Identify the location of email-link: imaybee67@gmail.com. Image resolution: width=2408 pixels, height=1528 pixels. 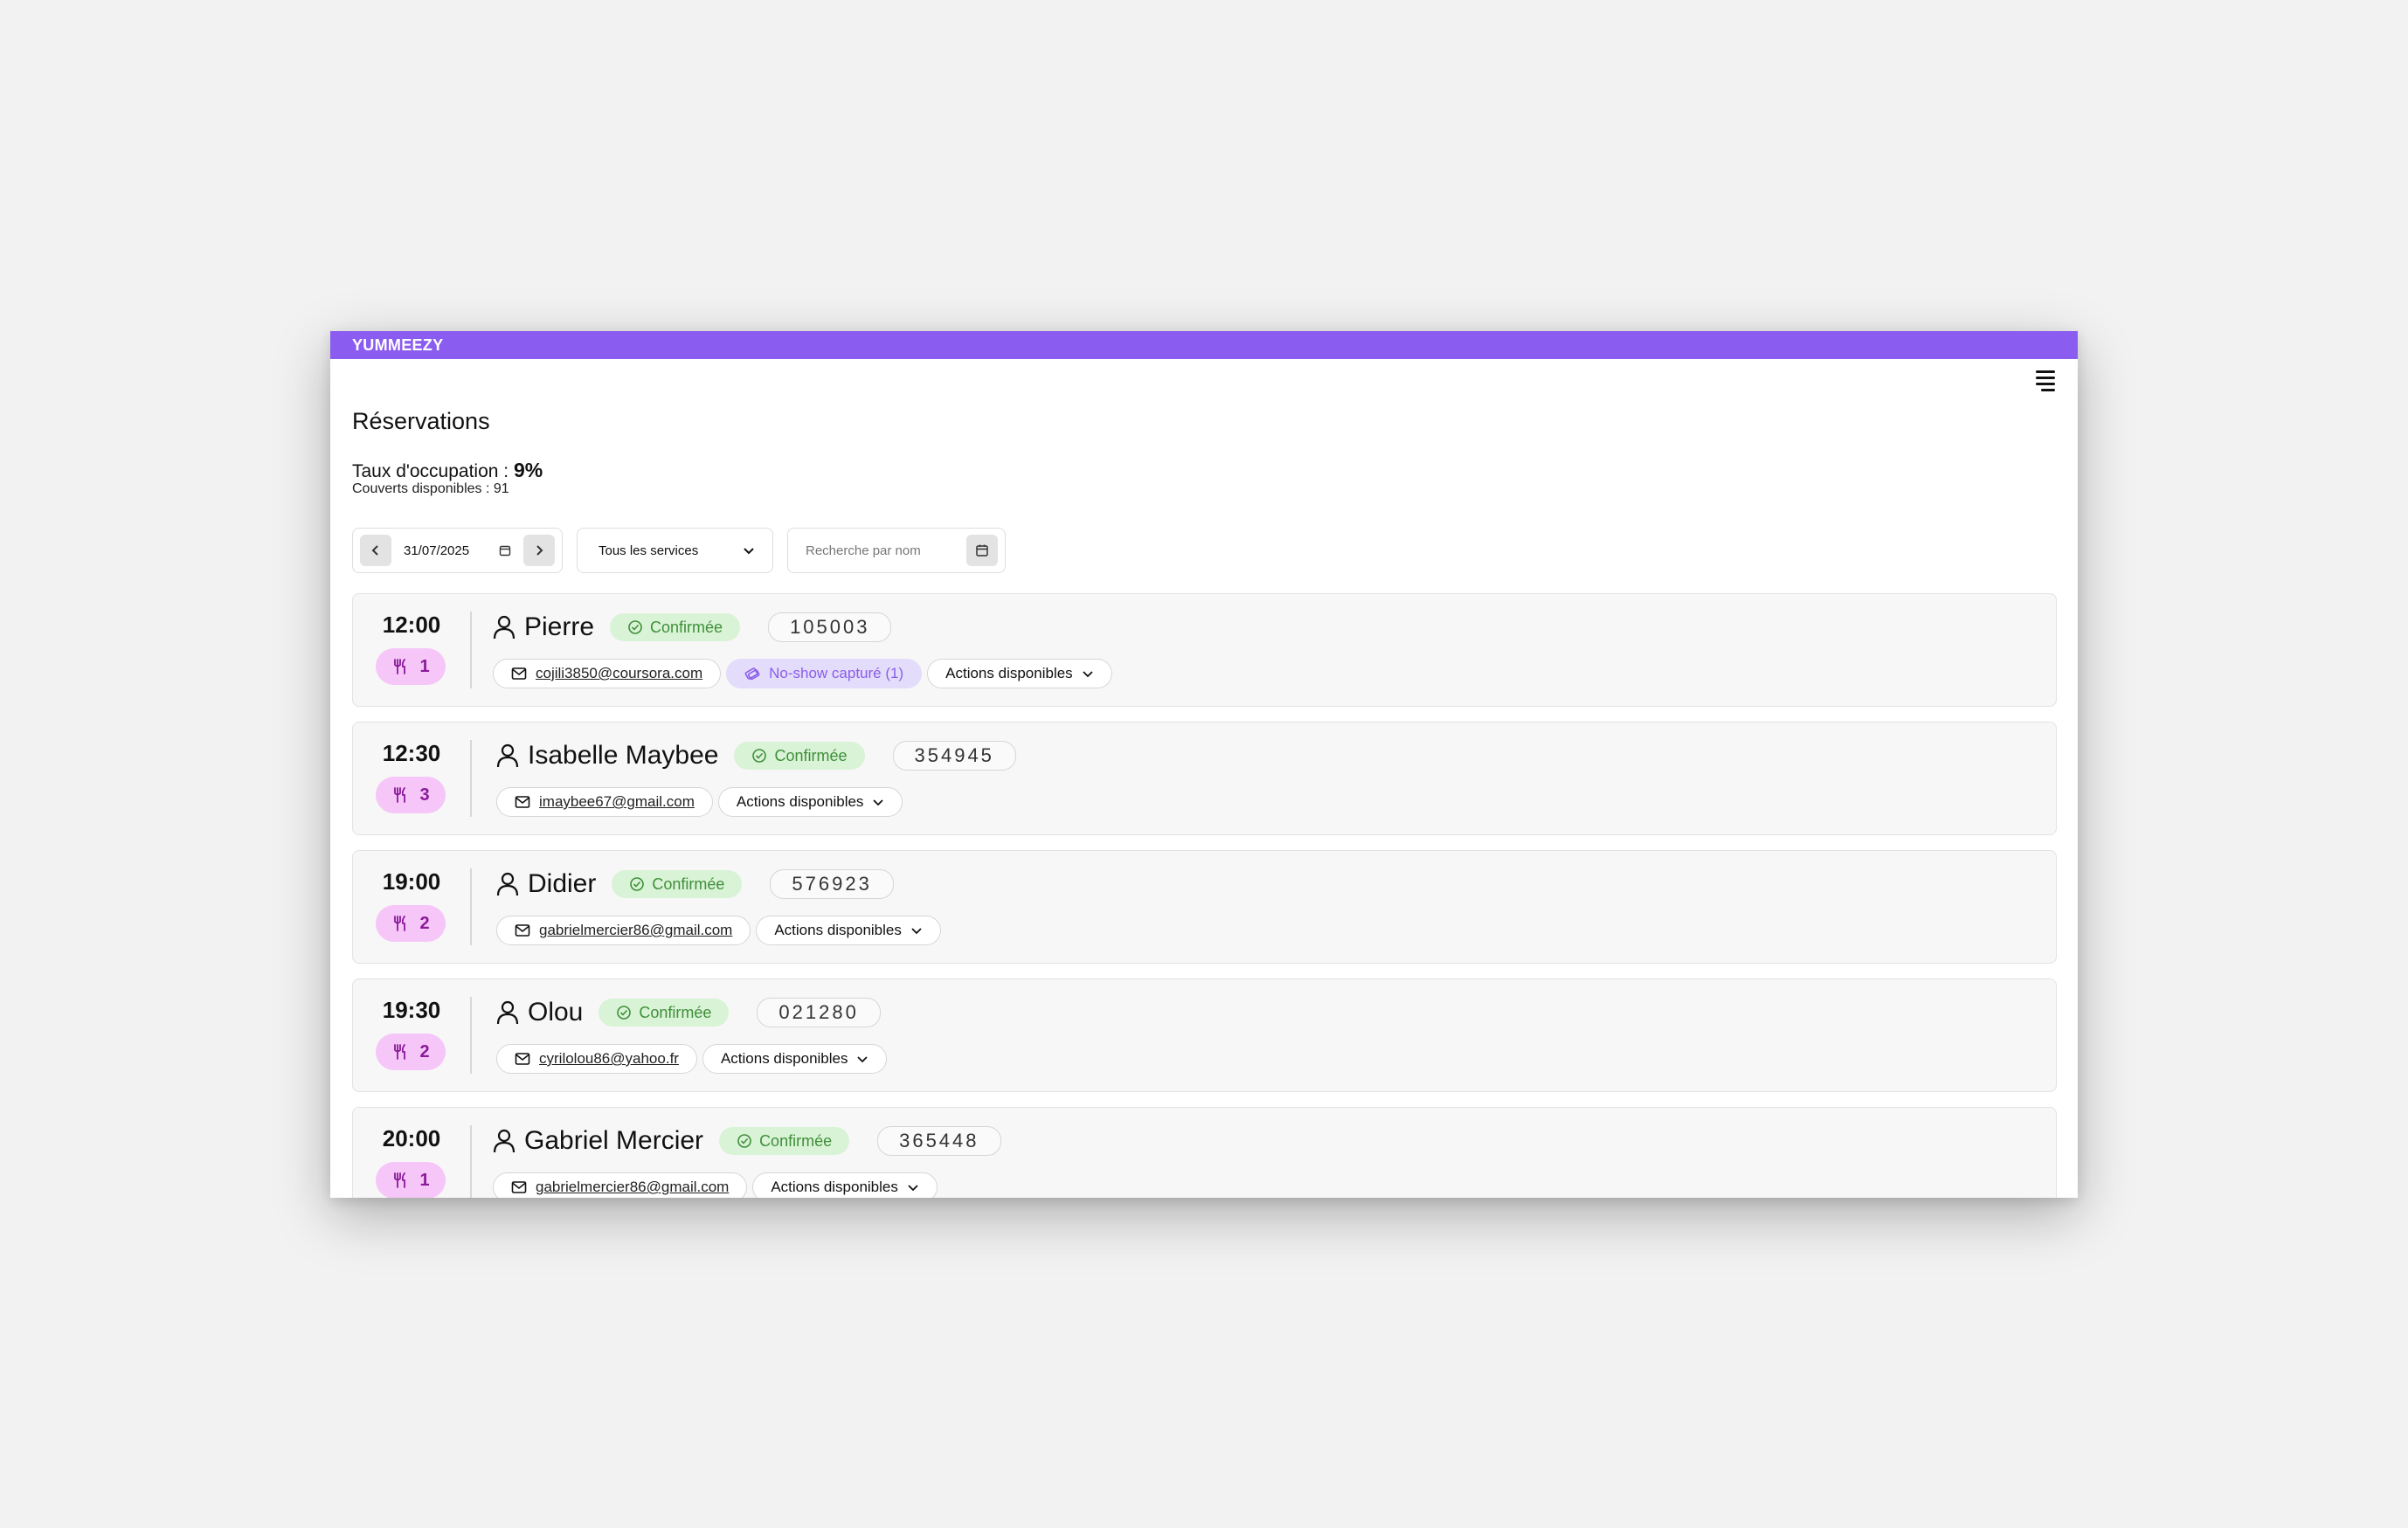
(604, 802).